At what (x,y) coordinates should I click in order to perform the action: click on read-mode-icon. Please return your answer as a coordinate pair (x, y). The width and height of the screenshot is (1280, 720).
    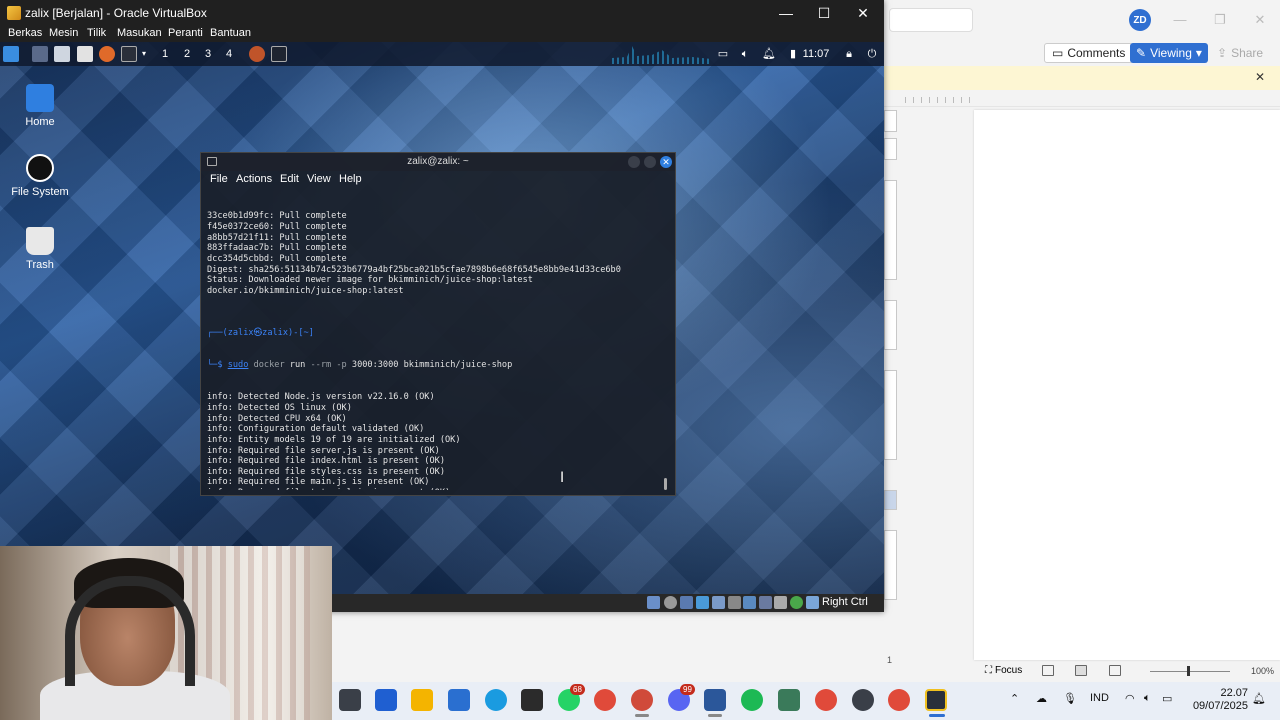
    Looking at the image, I should click on (1048, 670).